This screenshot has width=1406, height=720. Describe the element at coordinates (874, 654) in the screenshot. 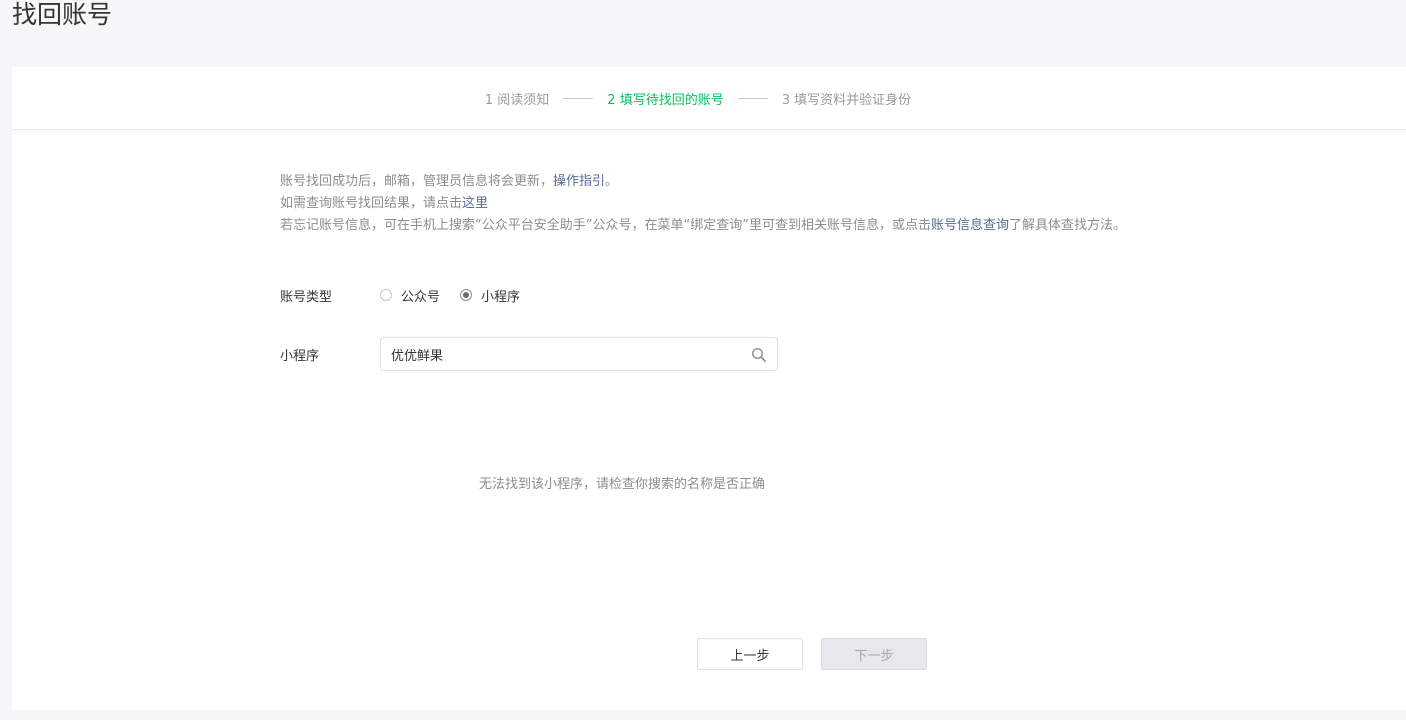

I see `next-step-button: 下一步` at that location.